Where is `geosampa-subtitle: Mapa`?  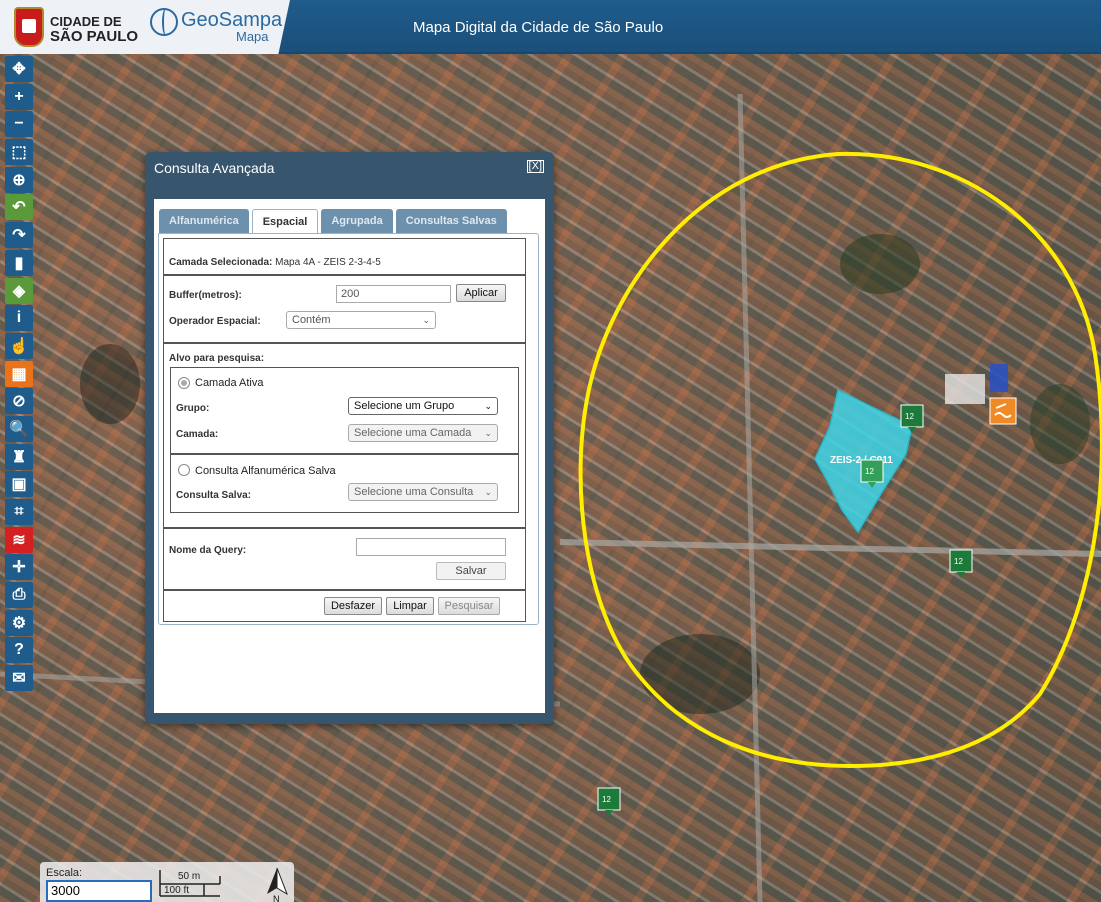
geosampa-subtitle: Mapa is located at coordinates (252, 36).